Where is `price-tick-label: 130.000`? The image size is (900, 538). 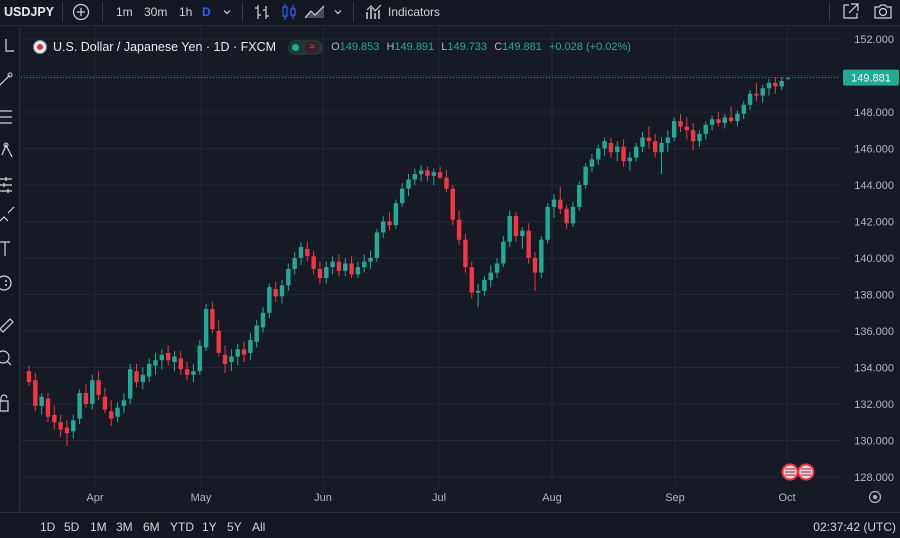 price-tick-label: 130.000 is located at coordinates (874, 442).